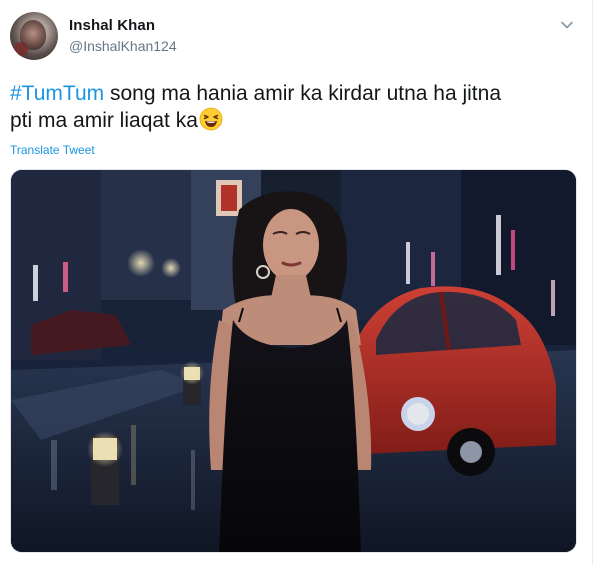 The width and height of the screenshot is (593, 564). Describe the element at coordinates (52, 150) in the screenshot. I see `translate-tweet-link: Translate Tweet` at that location.